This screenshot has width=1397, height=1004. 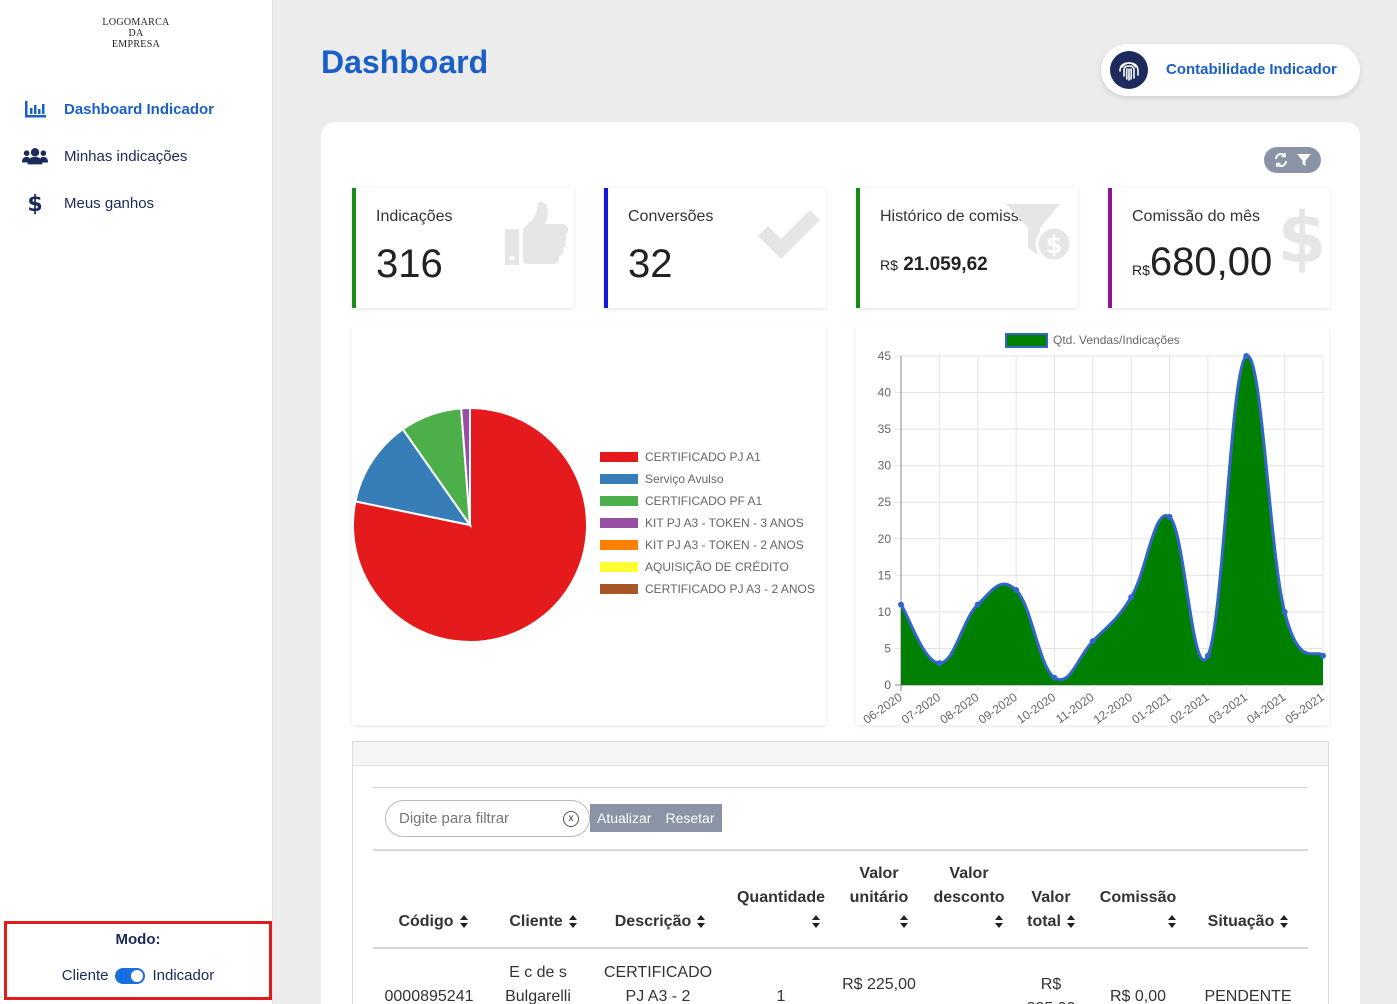 What do you see at coordinates (703, 457) in the screenshot?
I see `legend-label: CERTIFICADO PJ A1` at bounding box center [703, 457].